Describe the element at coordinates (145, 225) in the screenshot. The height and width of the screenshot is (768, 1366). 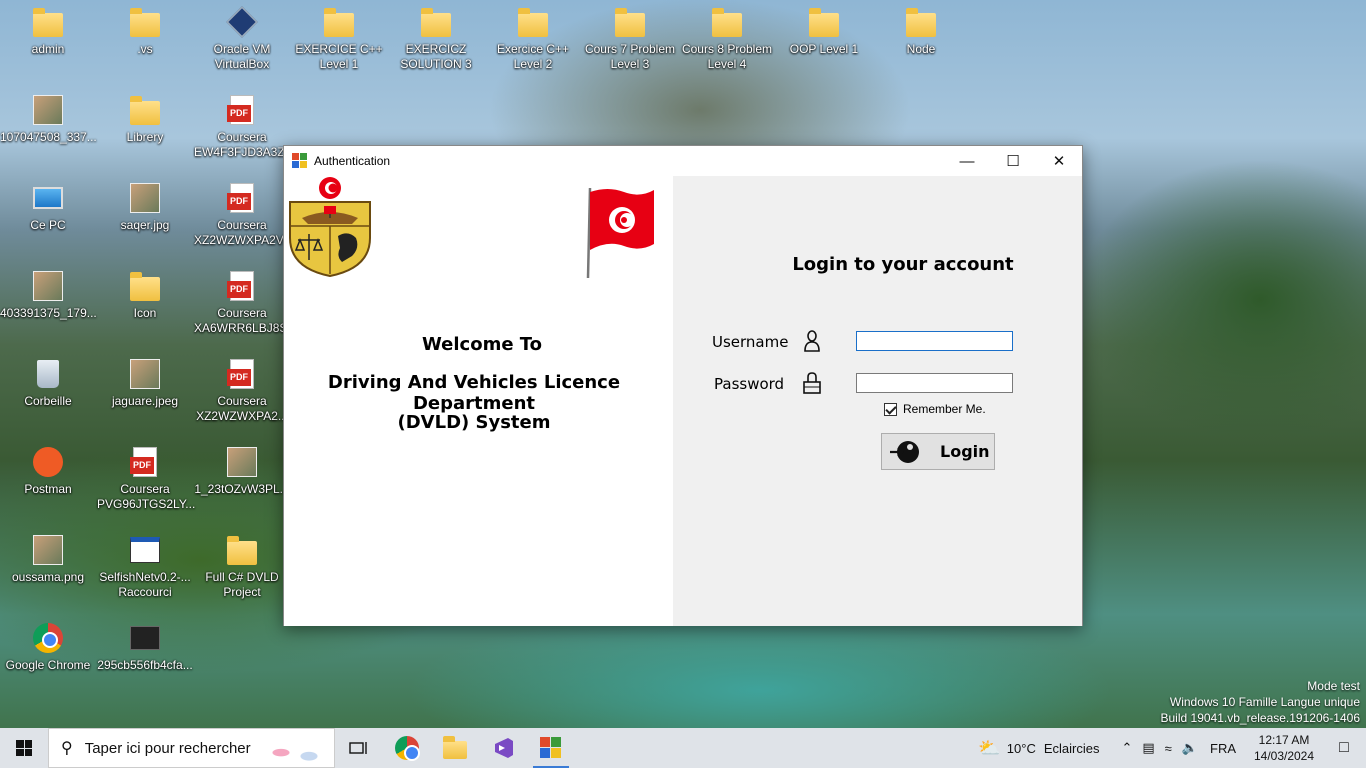
I see `desktop-icon-label: saqer.jpg` at that location.